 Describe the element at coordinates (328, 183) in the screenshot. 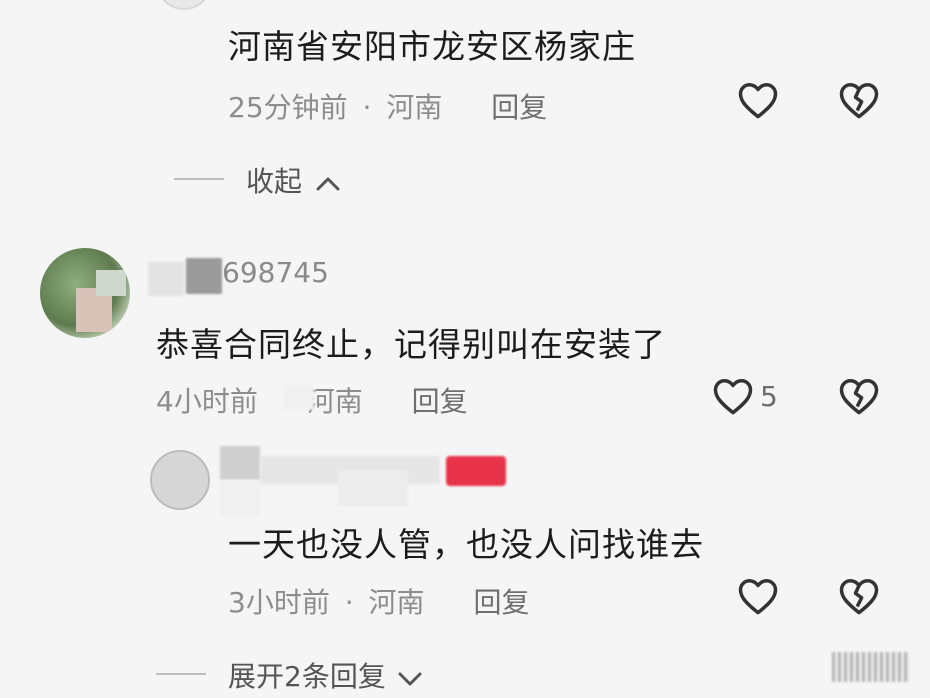

I see `chevron-up-icon` at that location.